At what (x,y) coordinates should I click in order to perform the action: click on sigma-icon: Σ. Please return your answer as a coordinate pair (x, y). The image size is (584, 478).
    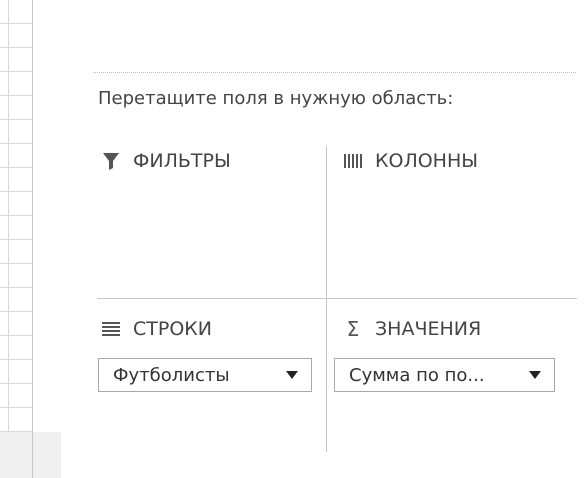
    Looking at the image, I should click on (353, 329).